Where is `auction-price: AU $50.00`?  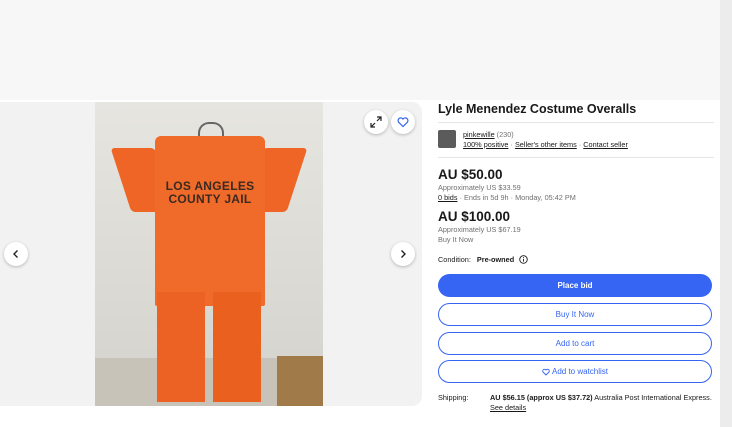
auction-price: AU $50.00 is located at coordinates (470, 174).